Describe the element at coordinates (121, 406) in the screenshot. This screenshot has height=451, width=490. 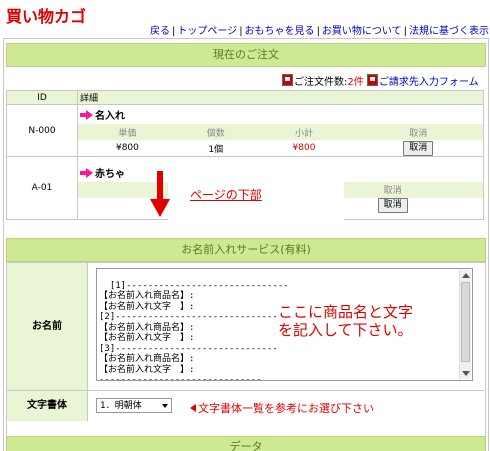
I see `font-select-value: 1．明朝体` at that location.